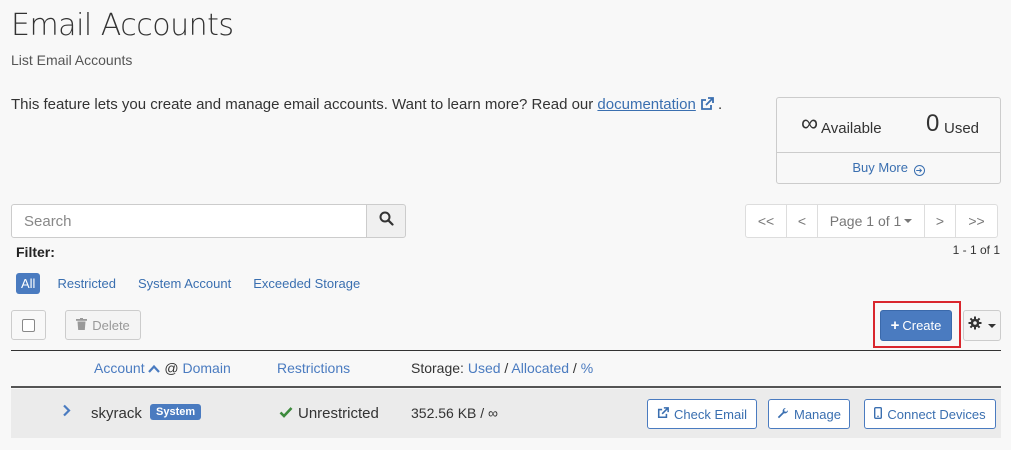  What do you see at coordinates (338, 413) in the screenshot?
I see `restriction-label: Unrestricted` at bounding box center [338, 413].